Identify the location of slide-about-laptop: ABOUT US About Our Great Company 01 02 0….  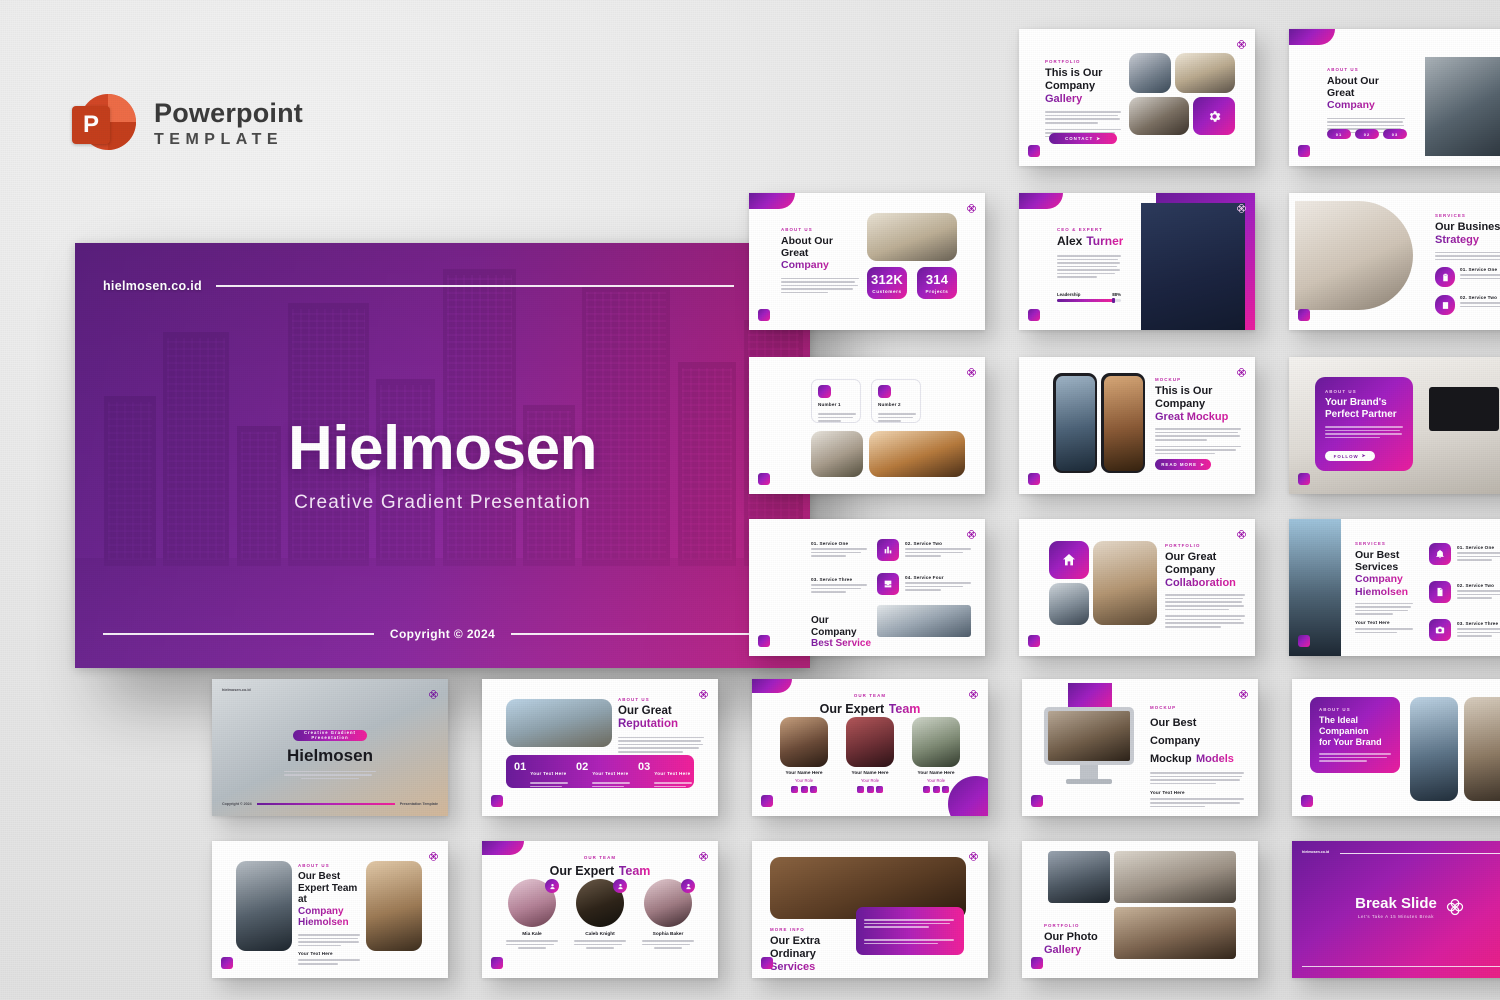
(1394, 97).